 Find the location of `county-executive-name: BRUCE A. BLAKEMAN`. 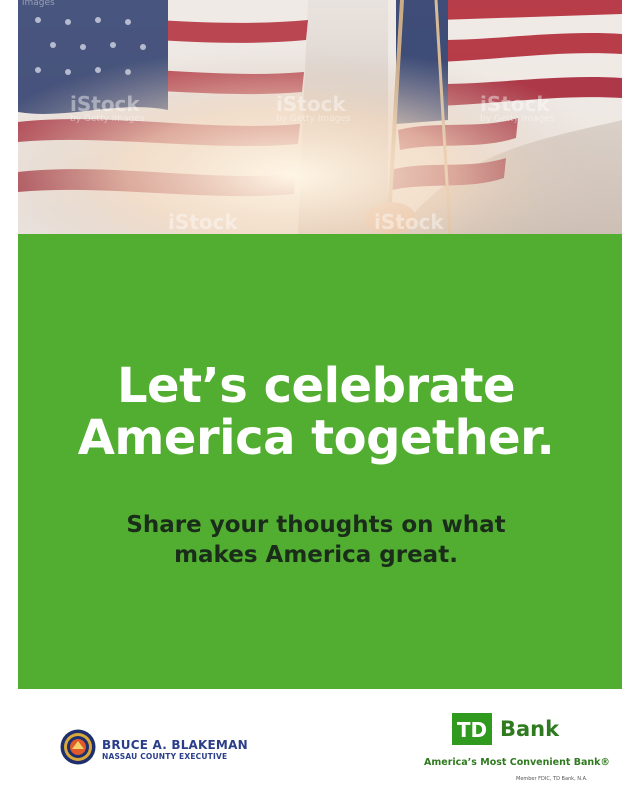

county-executive-name: BRUCE A. BLAKEMAN is located at coordinates (175, 745).